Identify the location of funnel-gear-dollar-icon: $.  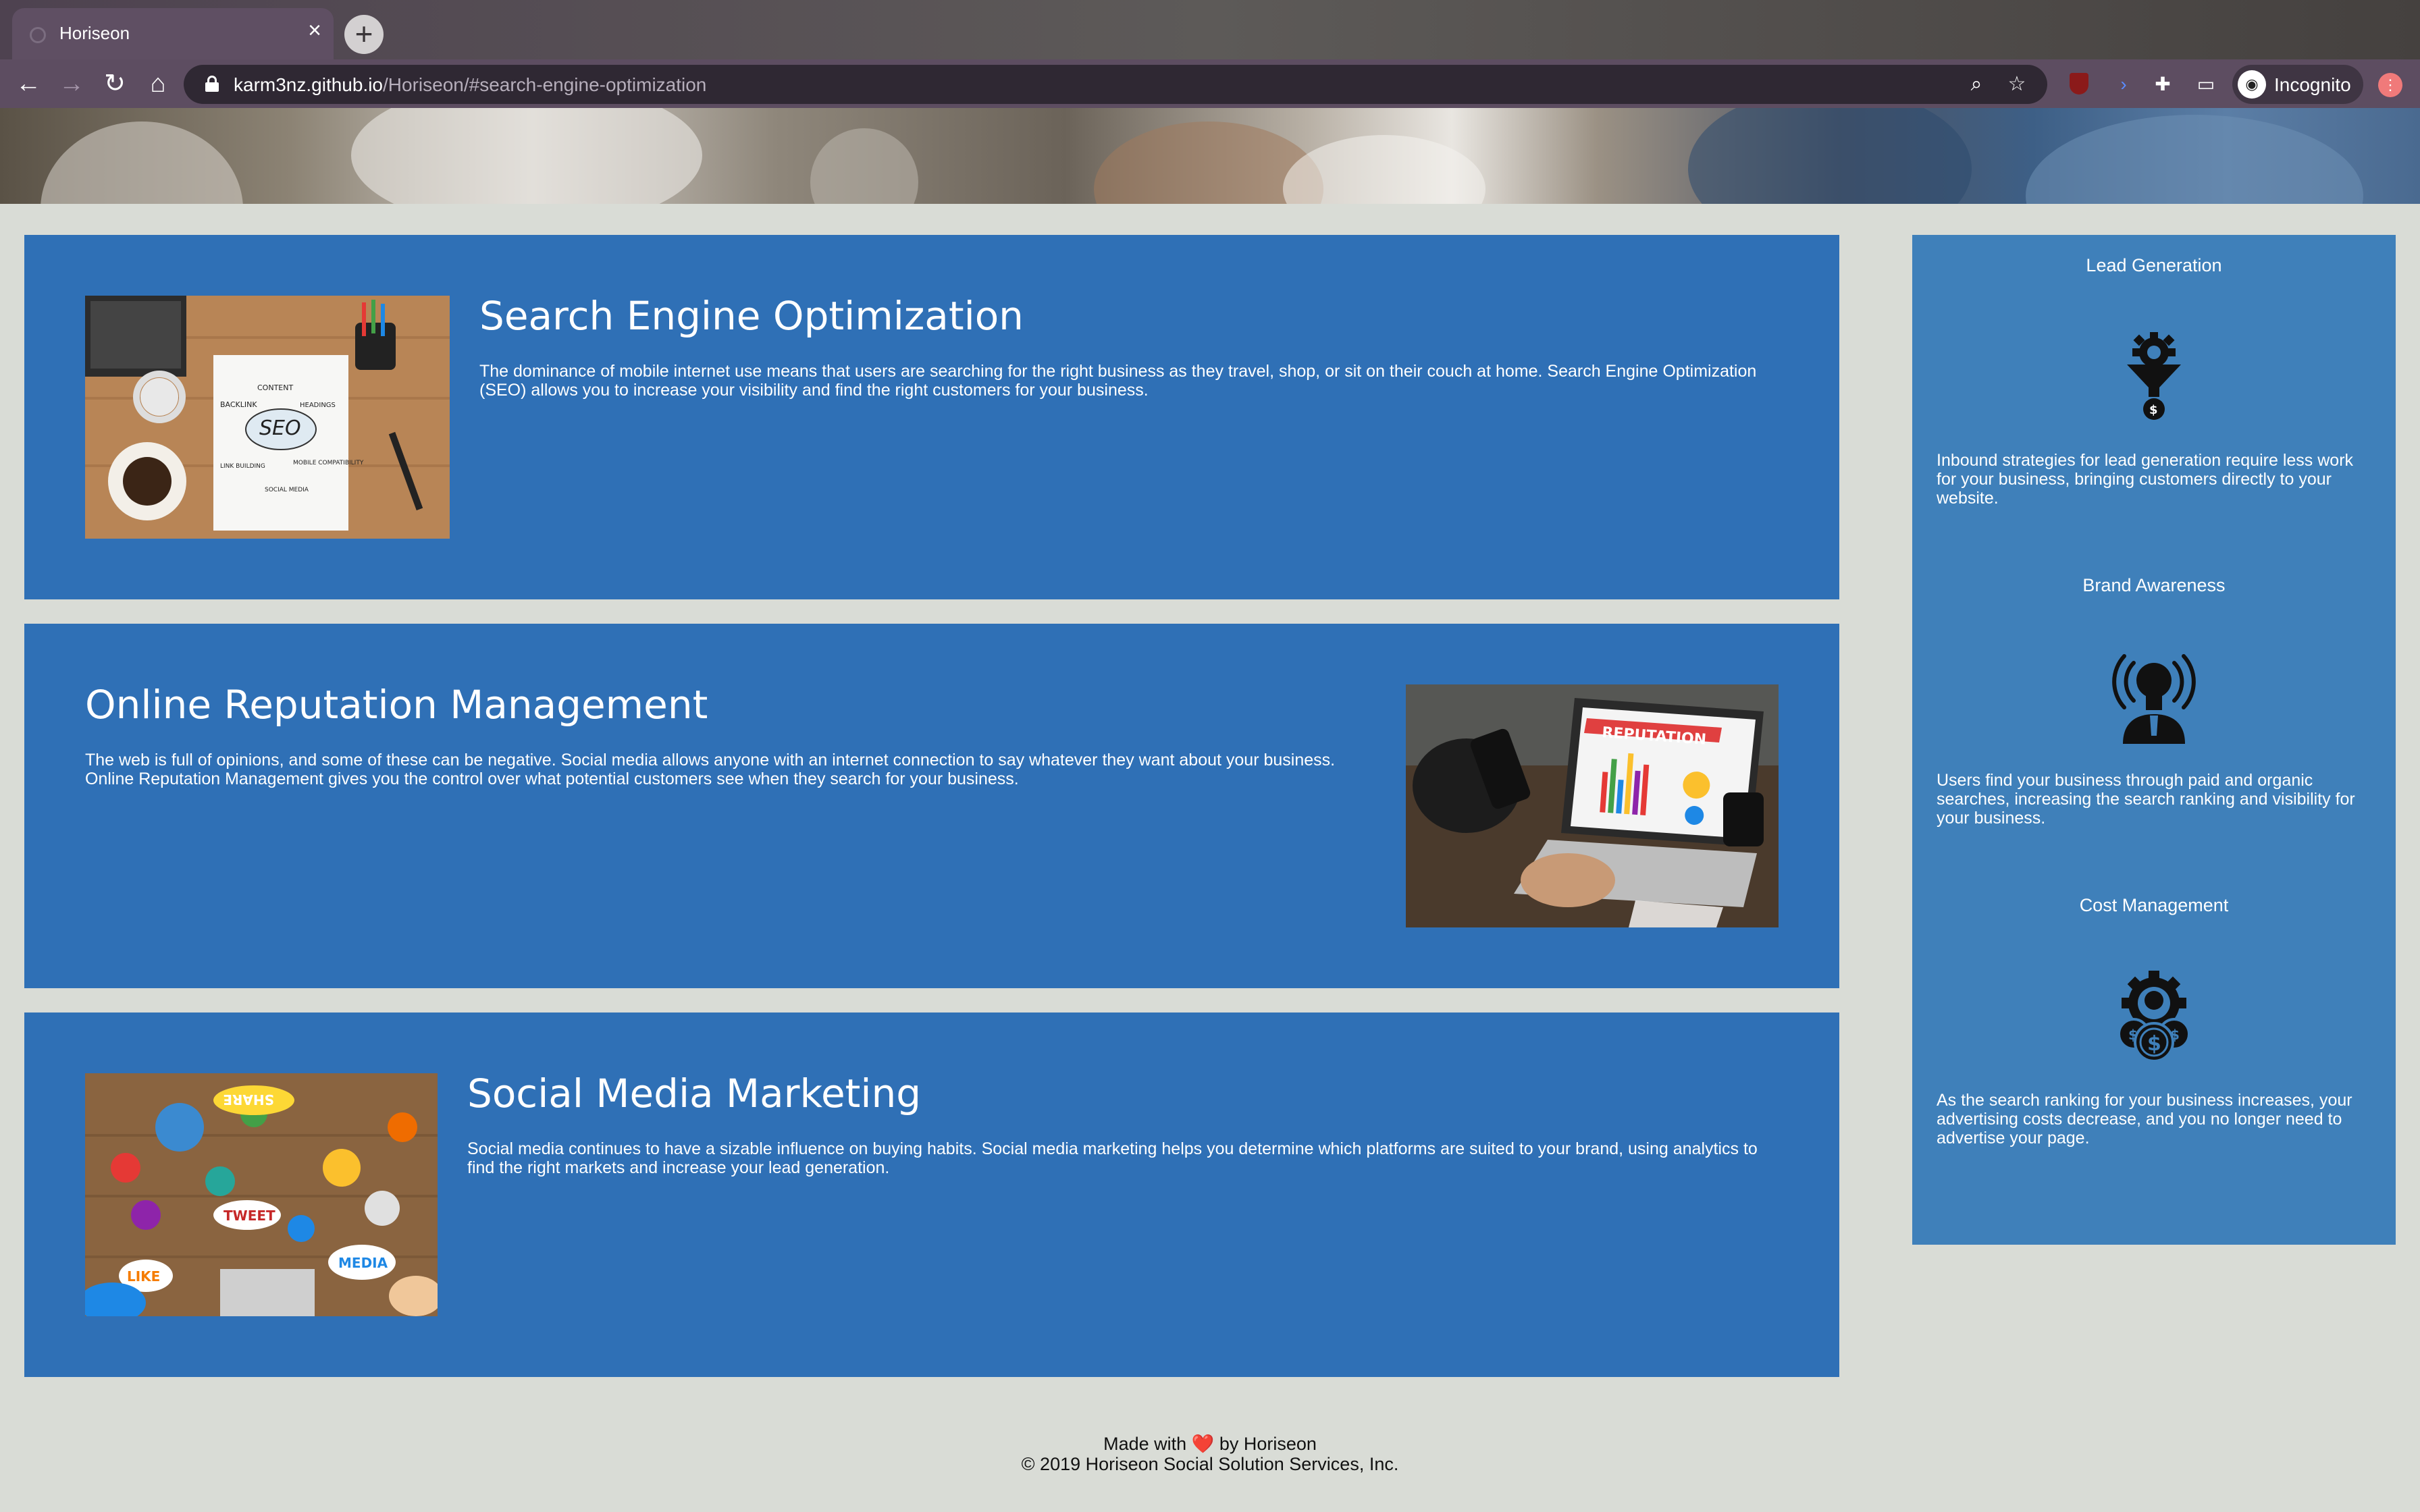
(2154, 376).